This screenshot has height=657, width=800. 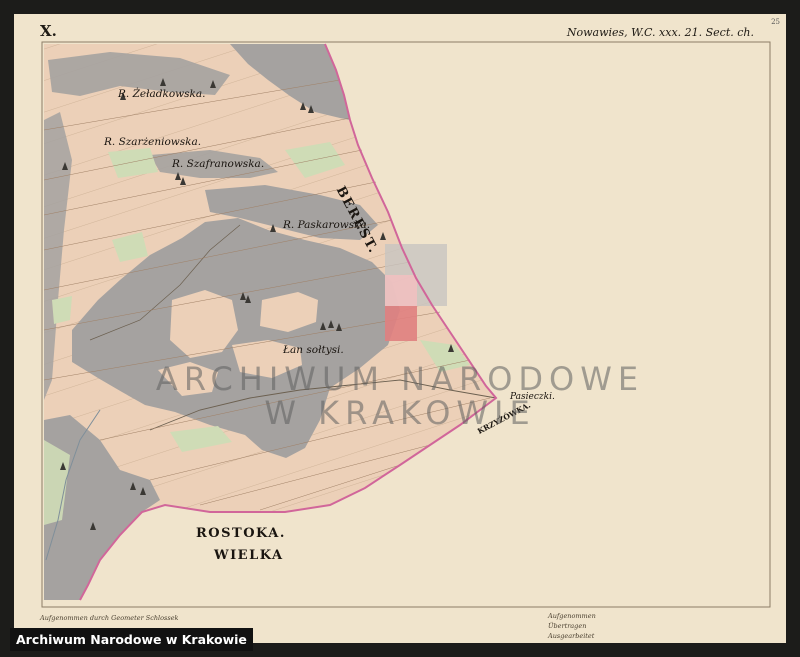 What do you see at coordinates (400, 413) in the screenshot?
I see `watermark-line-2: W KRAKOWIE` at bounding box center [400, 413].